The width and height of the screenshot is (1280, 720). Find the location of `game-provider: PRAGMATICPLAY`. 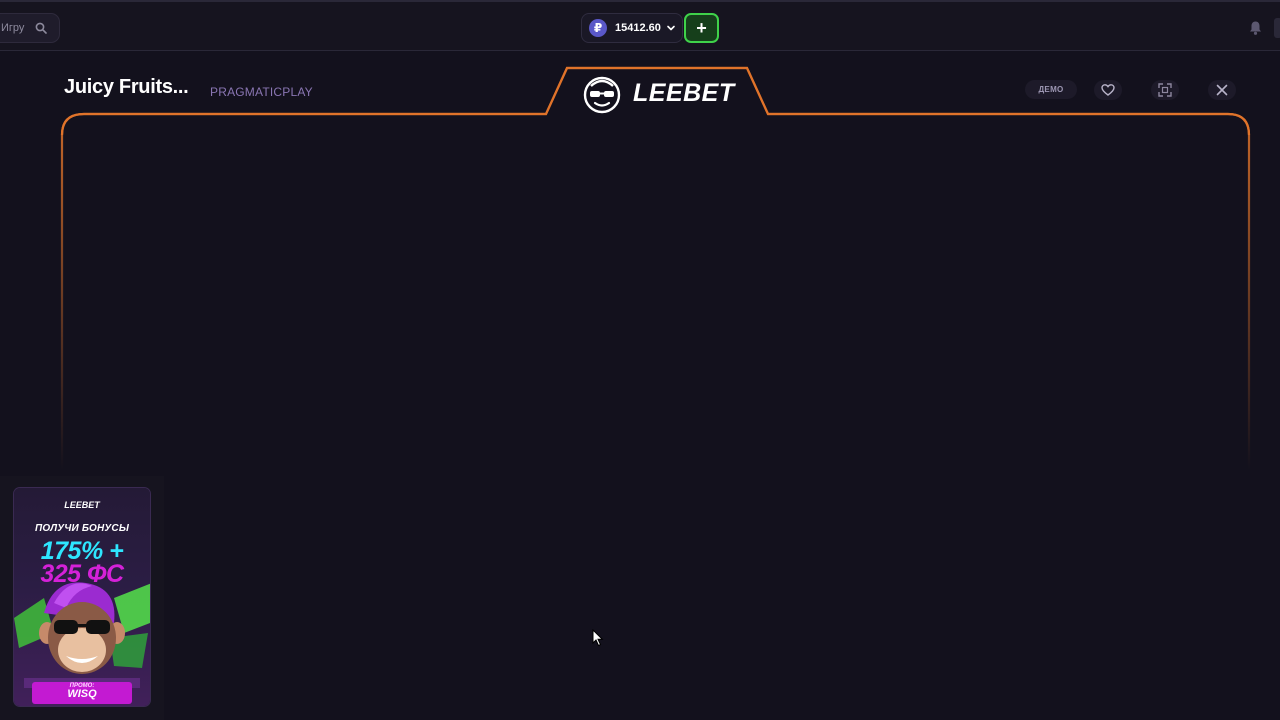

game-provider: PRAGMATICPLAY is located at coordinates (261, 92).